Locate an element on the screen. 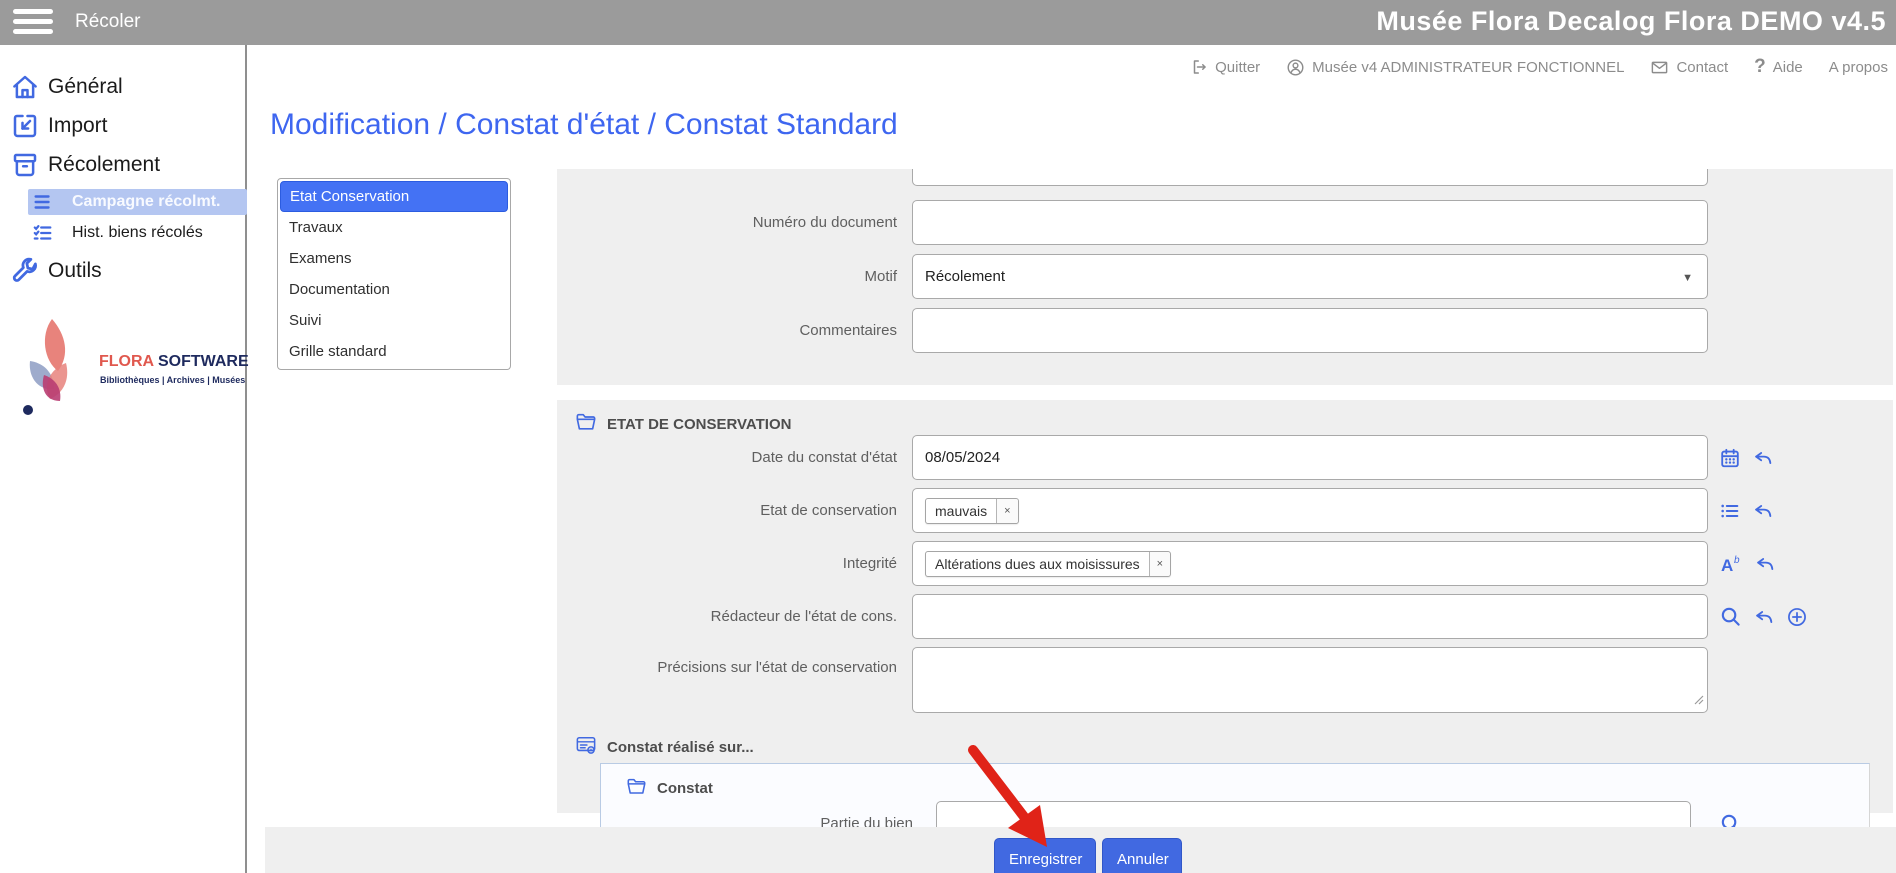 This screenshot has height=873, width=1896. sidebar-item-label: Hist. biens récolés is located at coordinates (137, 232).